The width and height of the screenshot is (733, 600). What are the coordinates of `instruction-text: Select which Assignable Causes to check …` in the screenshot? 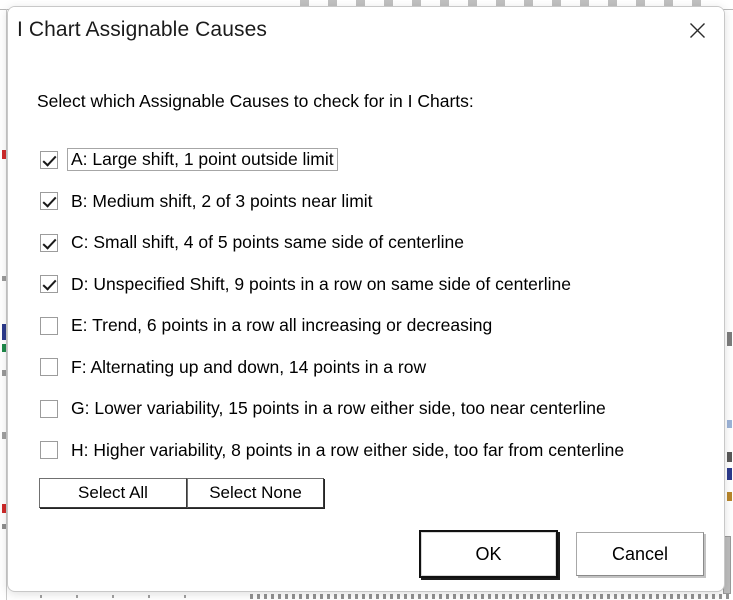 It's located at (255, 101).